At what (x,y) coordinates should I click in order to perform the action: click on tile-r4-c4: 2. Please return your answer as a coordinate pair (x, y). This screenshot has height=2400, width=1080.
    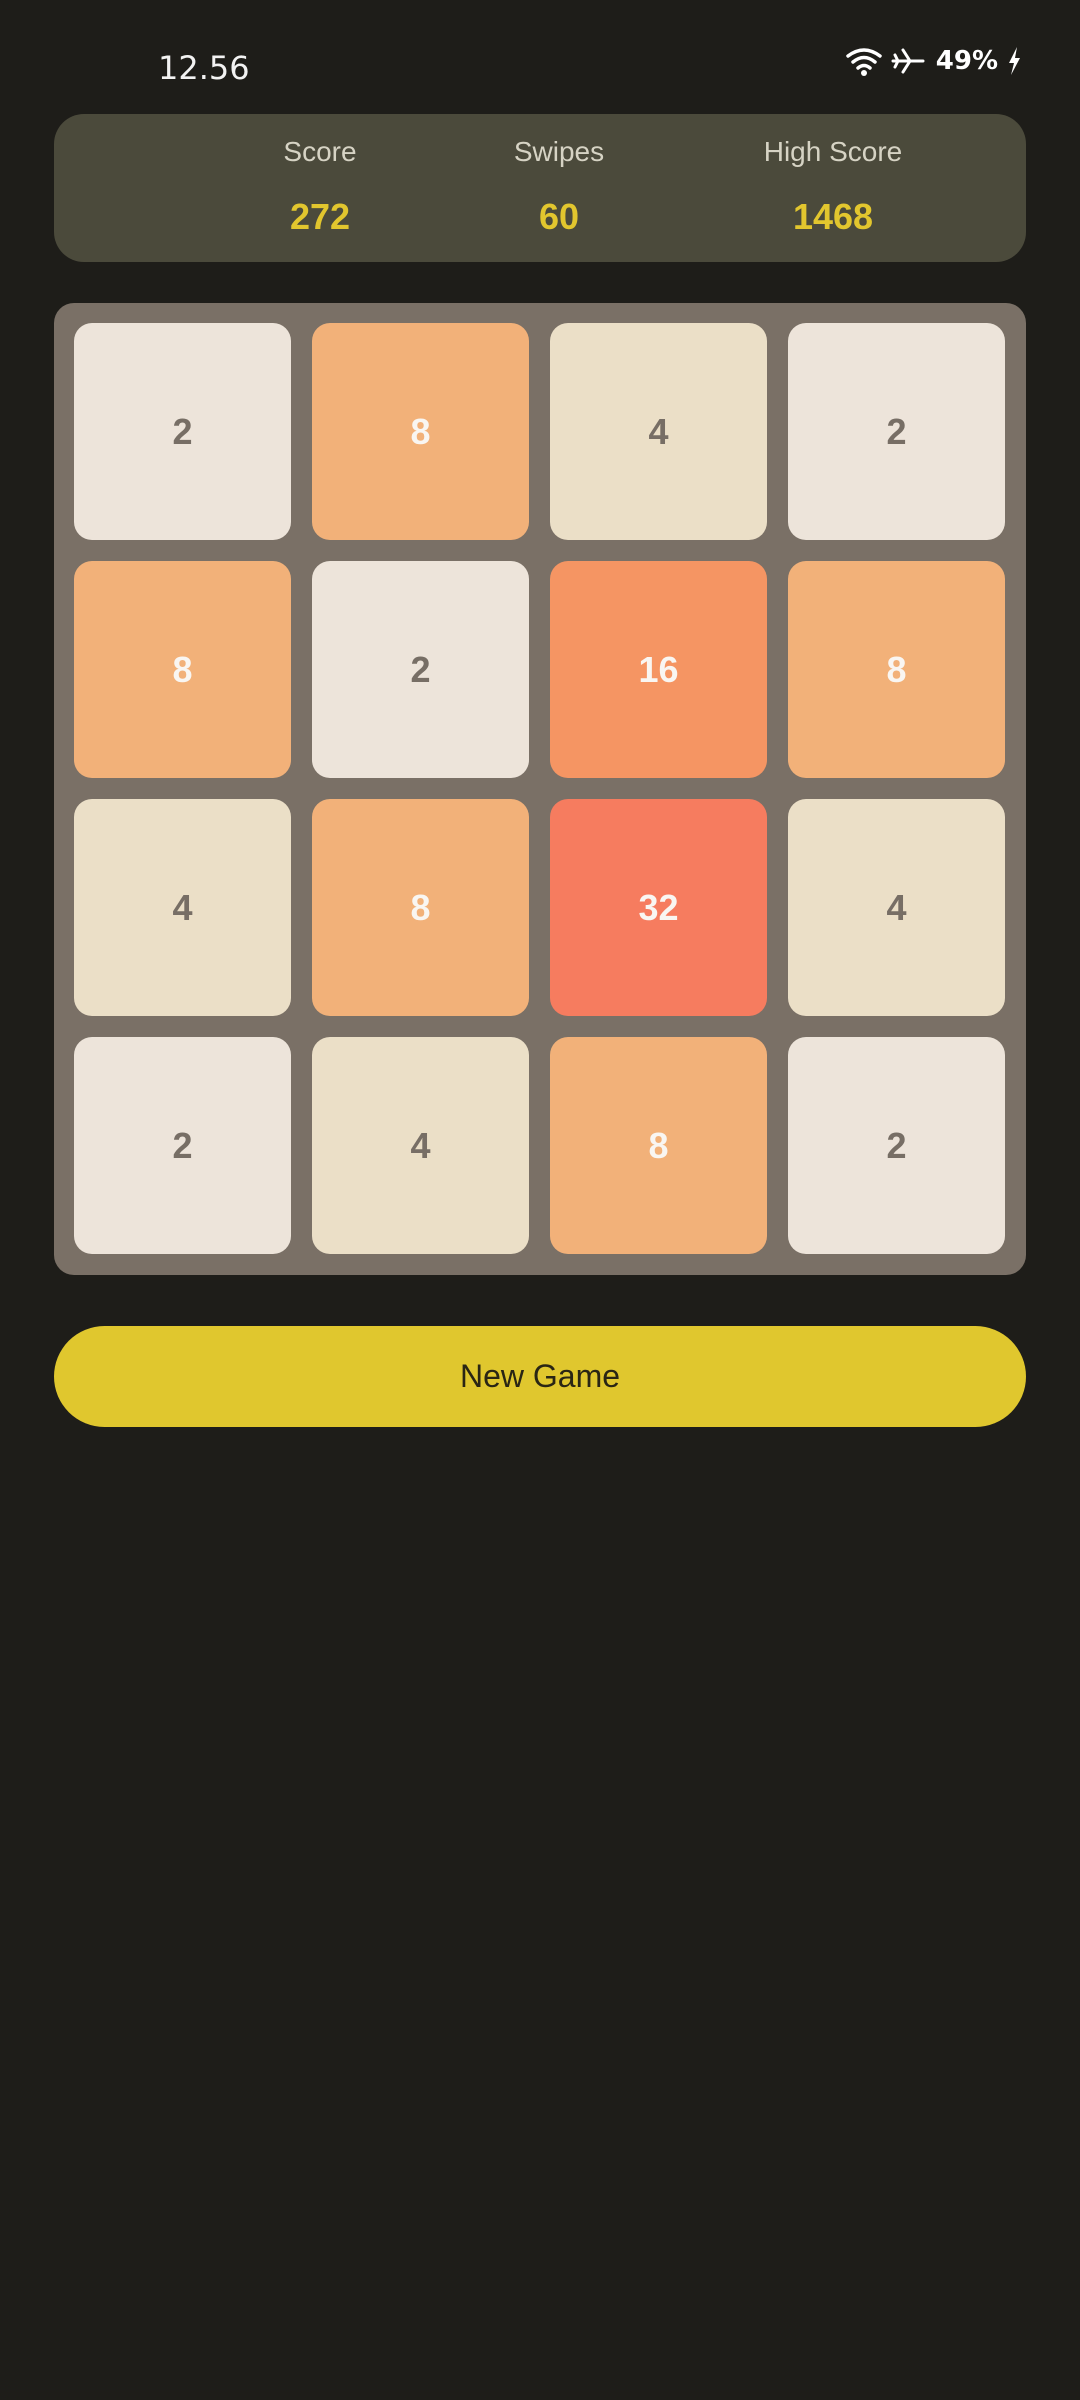
    Looking at the image, I should click on (896, 1145).